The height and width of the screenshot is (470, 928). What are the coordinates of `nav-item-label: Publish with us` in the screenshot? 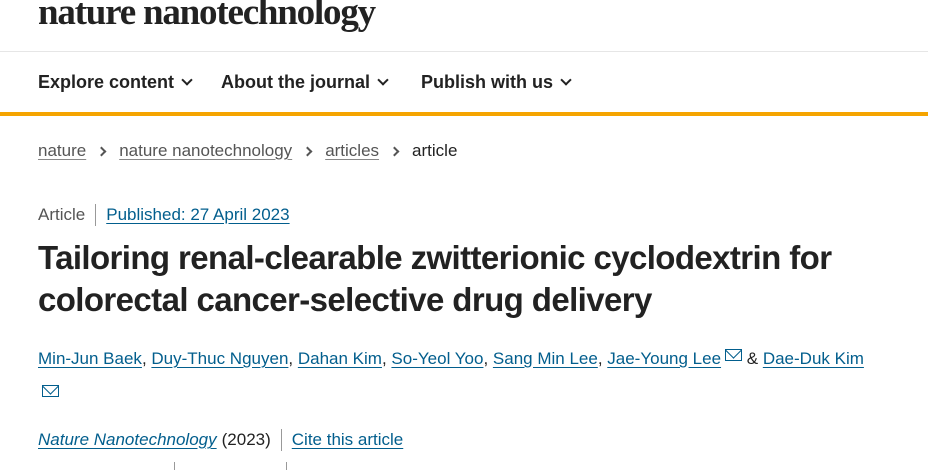 It's located at (487, 82).